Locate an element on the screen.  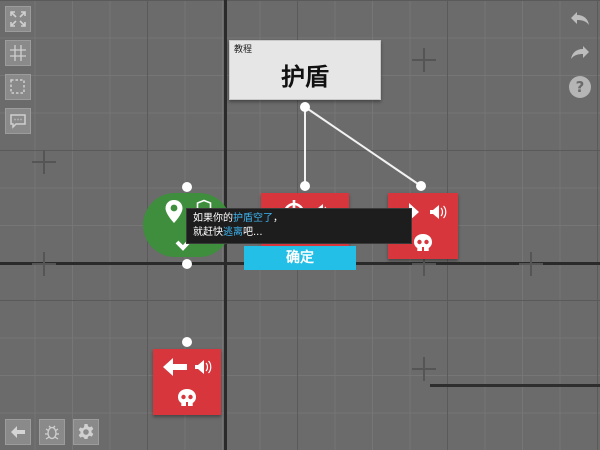
debug-bug-icon is located at coordinates (52, 432).